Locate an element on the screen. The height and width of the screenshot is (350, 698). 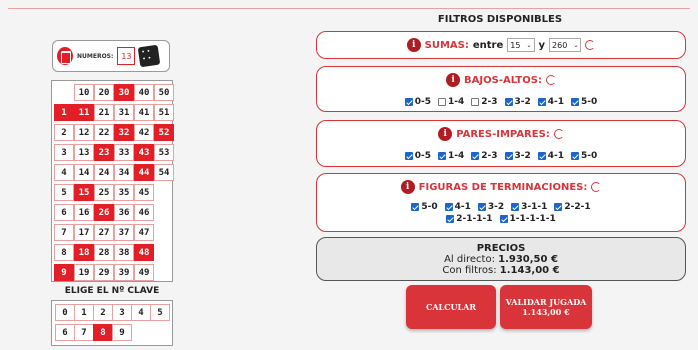
figuras-option: 1-1-1-1-1 is located at coordinates (527, 219).